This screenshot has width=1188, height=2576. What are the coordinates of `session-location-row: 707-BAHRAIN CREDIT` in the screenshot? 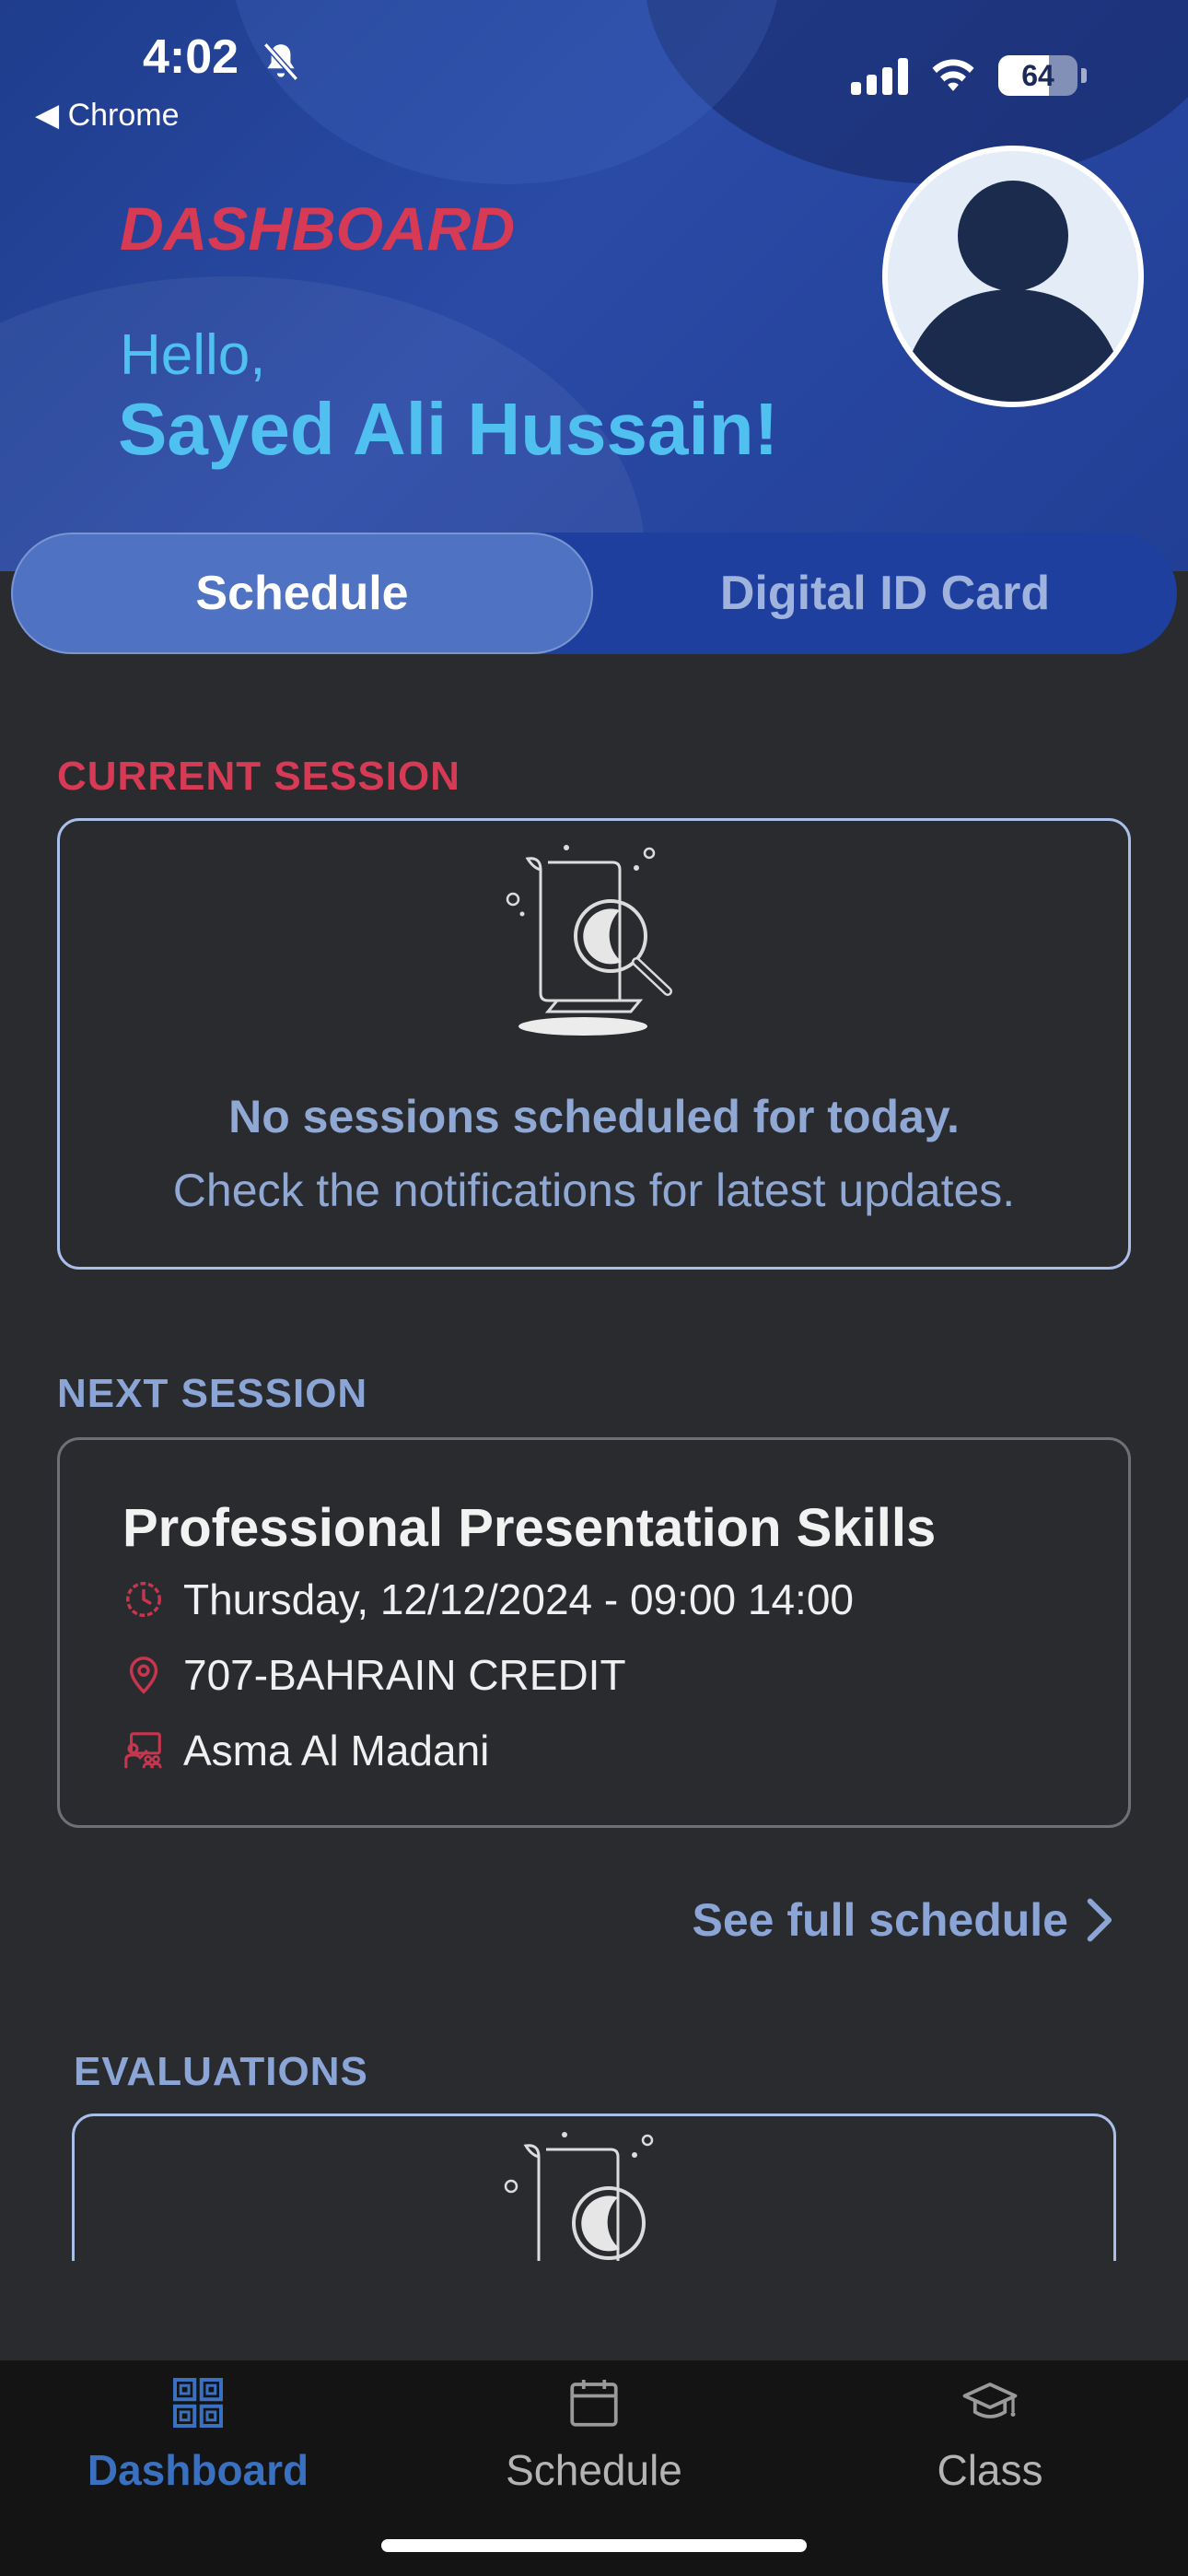 It's located at (374, 1675).